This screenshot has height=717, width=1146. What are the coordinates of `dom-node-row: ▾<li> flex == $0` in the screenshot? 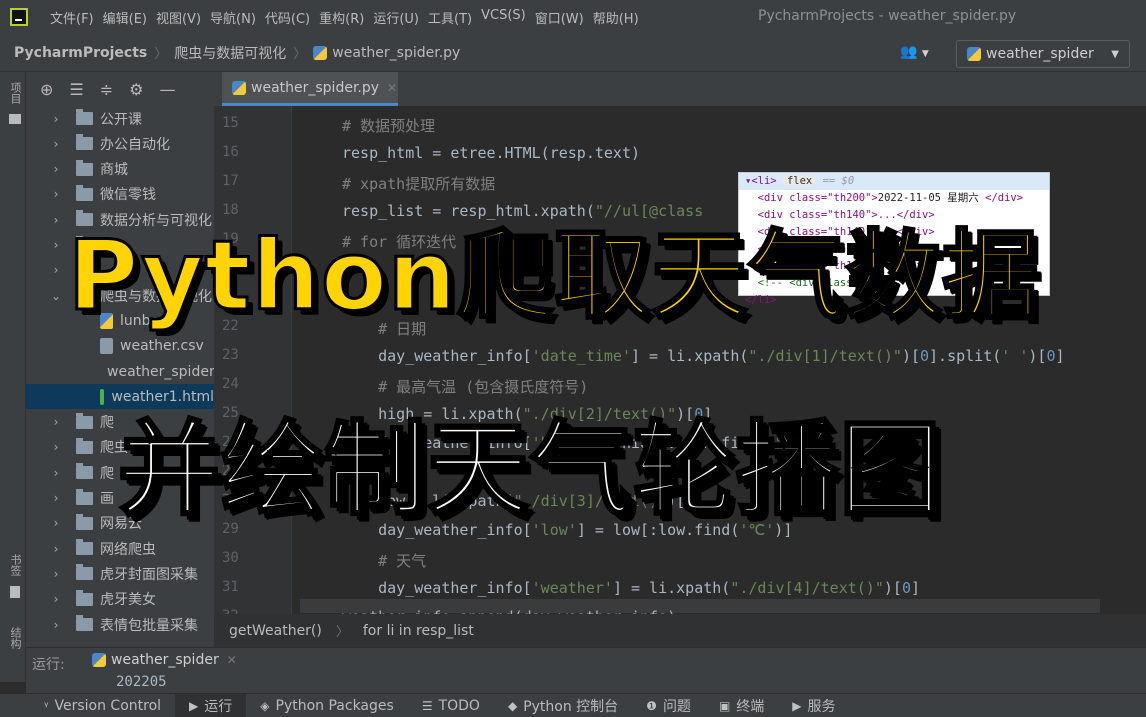 It's located at (894, 181).